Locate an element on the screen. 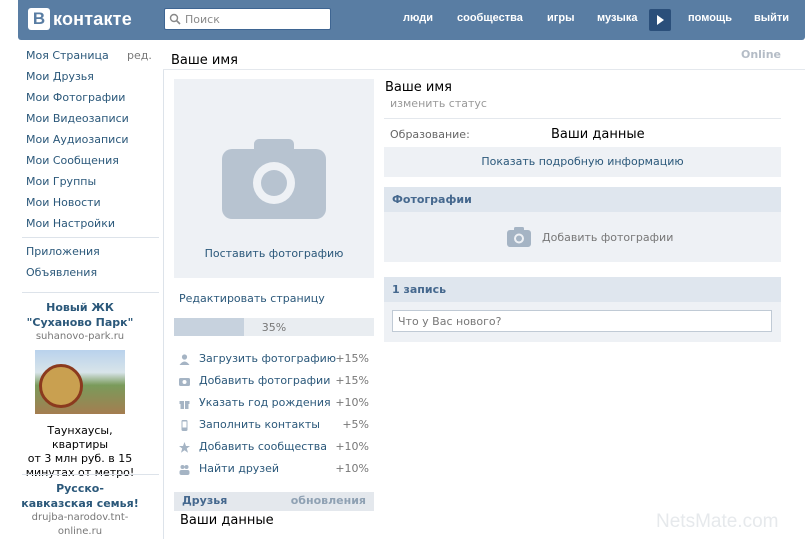  task-label: Найти друзей is located at coordinates (239, 468).